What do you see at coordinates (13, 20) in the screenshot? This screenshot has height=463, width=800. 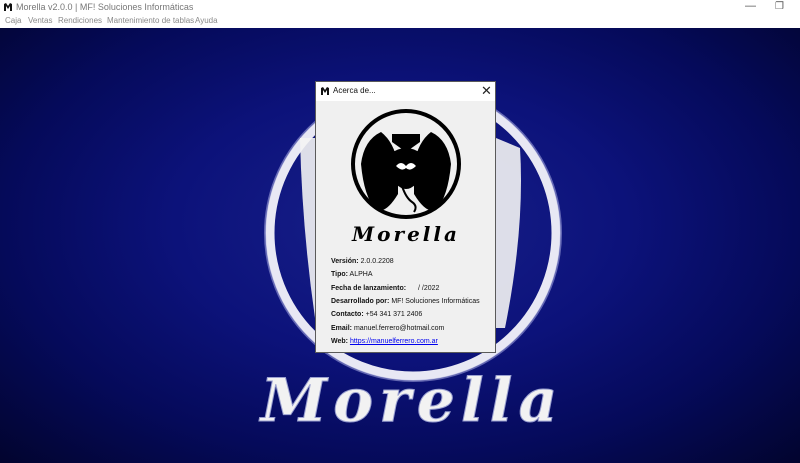 I see `menu-caja: Caja` at bounding box center [13, 20].